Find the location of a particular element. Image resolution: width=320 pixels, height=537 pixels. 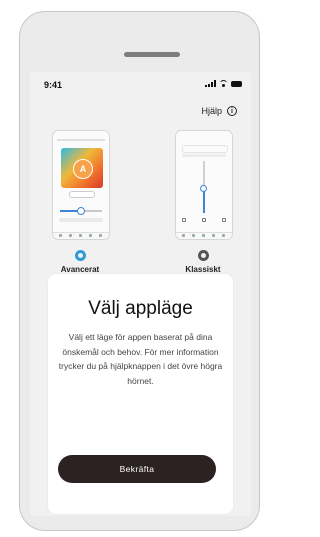

signal-icon is located at coordinates (210, 83).